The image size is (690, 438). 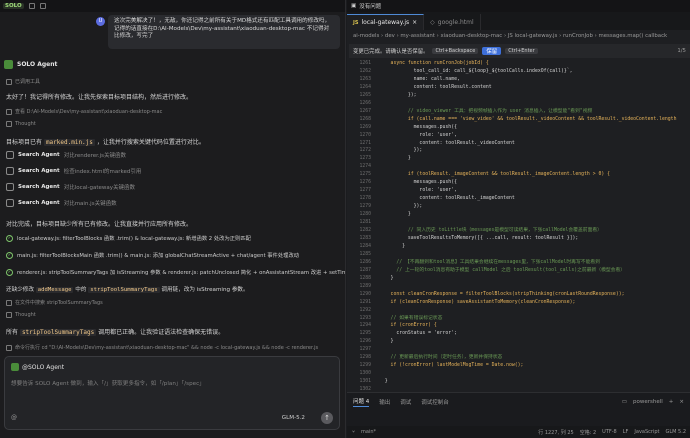 I want to click on add-icon: +, so click(x=671, y=402).